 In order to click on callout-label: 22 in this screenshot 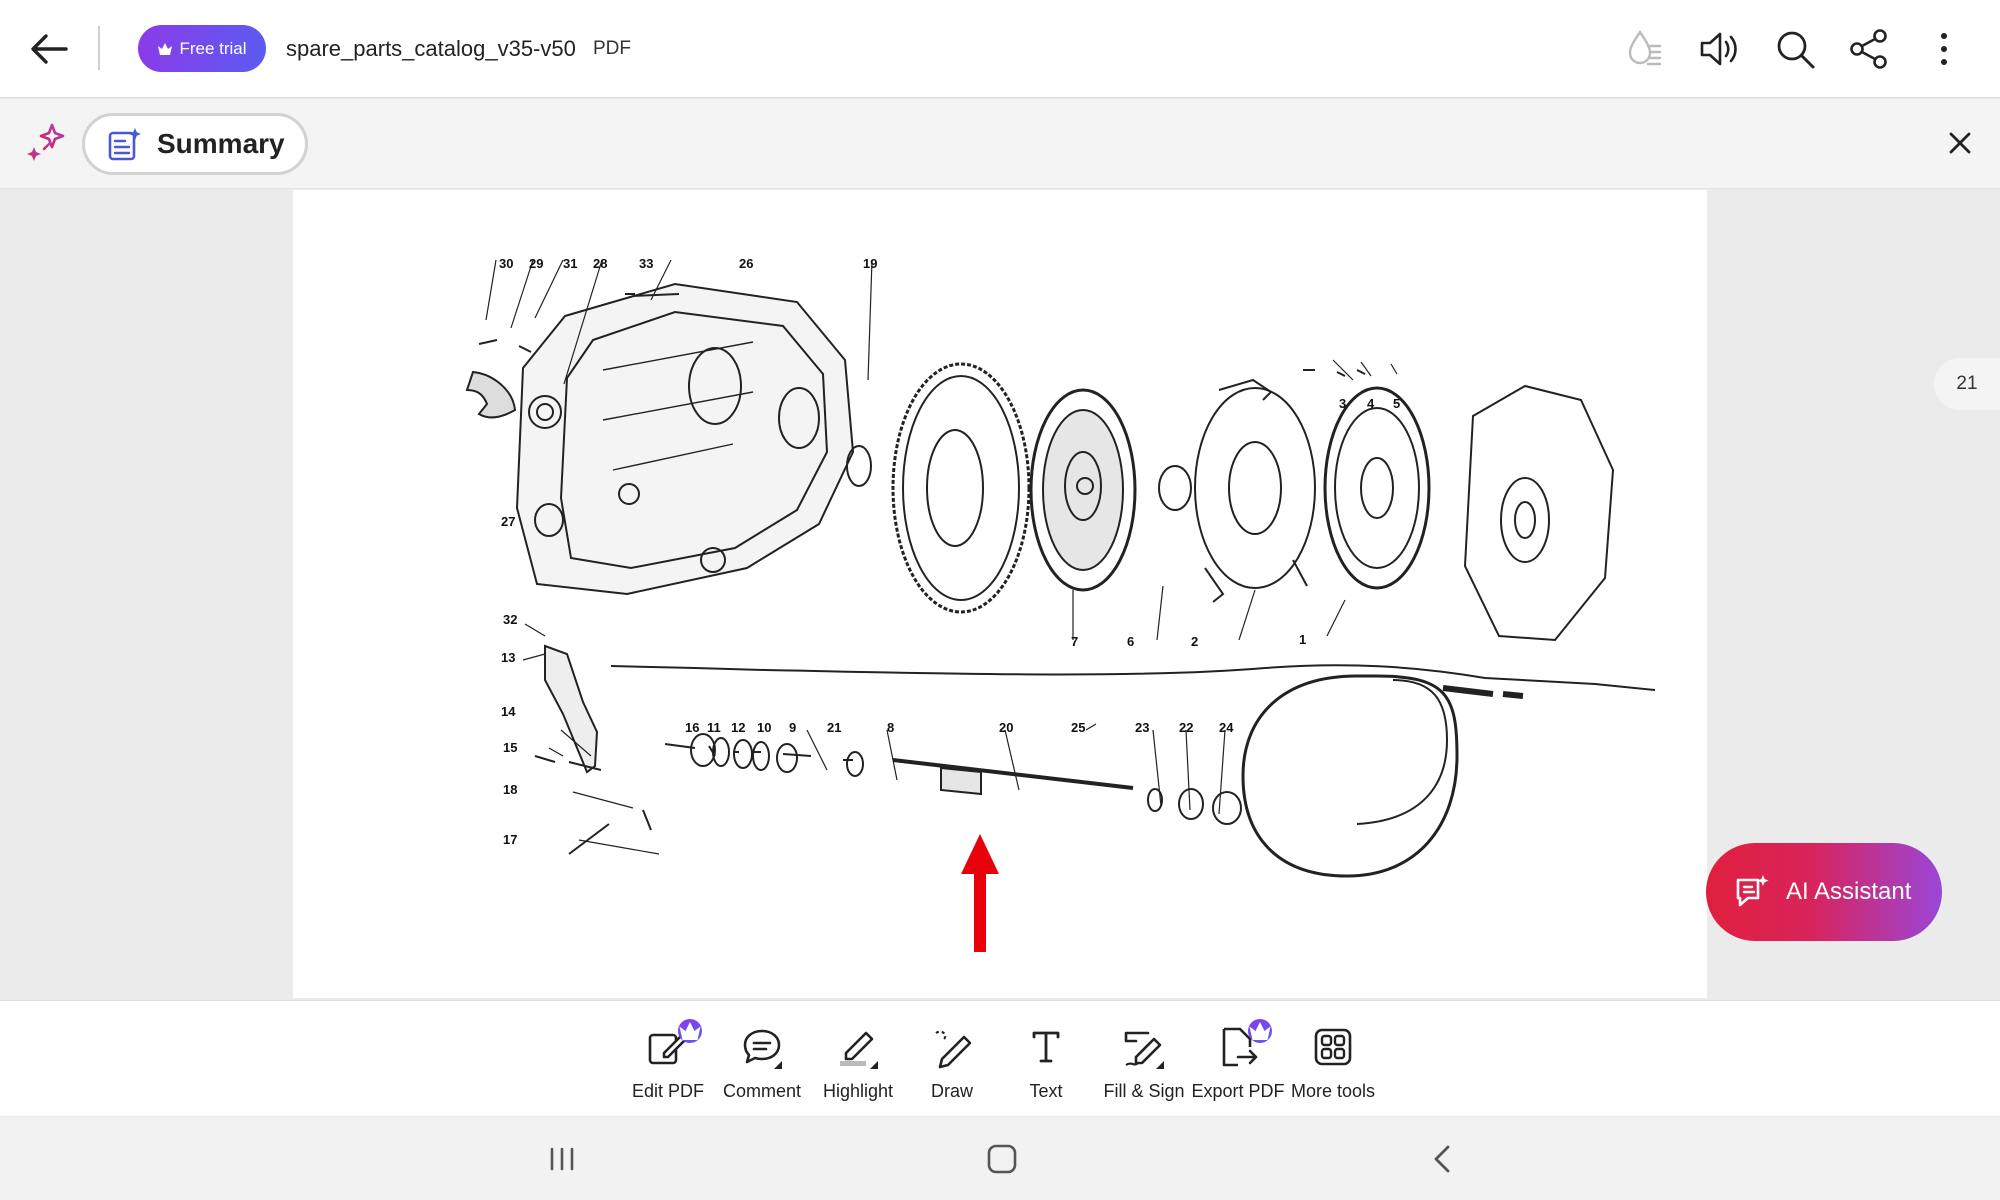, I will do `click(1186, 727)`.